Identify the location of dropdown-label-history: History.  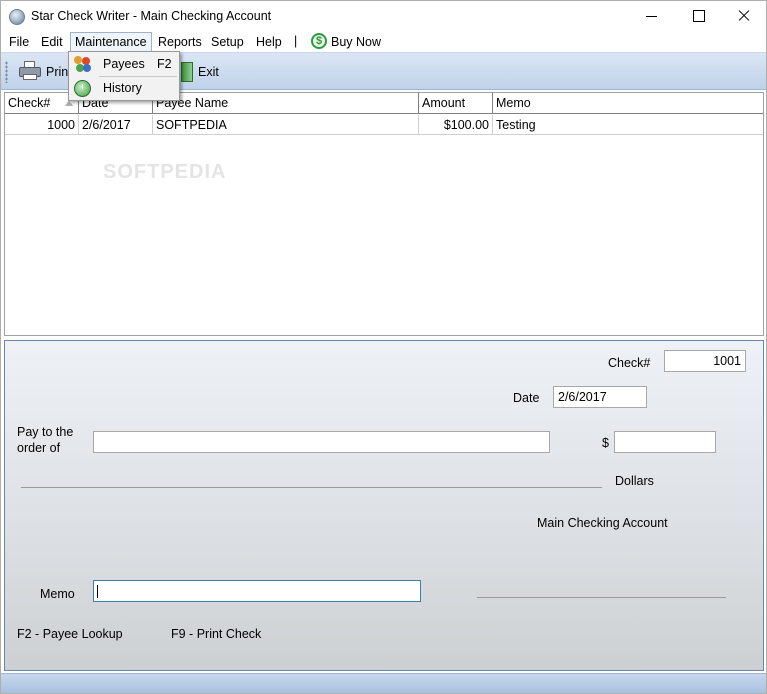
(122, 88).